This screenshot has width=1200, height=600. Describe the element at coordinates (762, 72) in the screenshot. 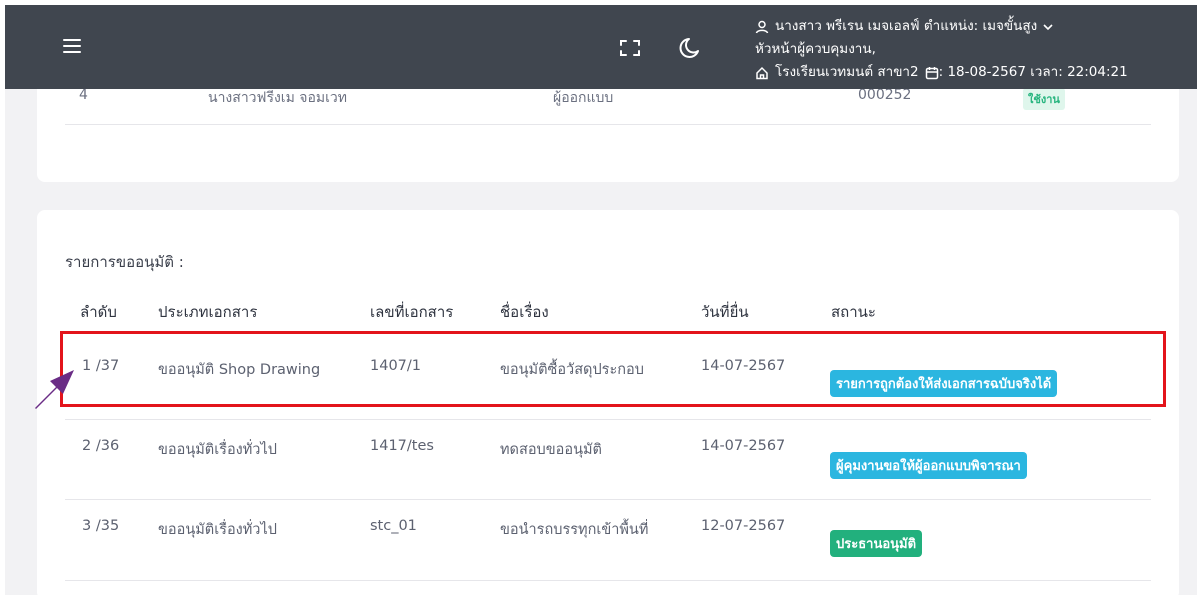

I see `home-icon` at that location.